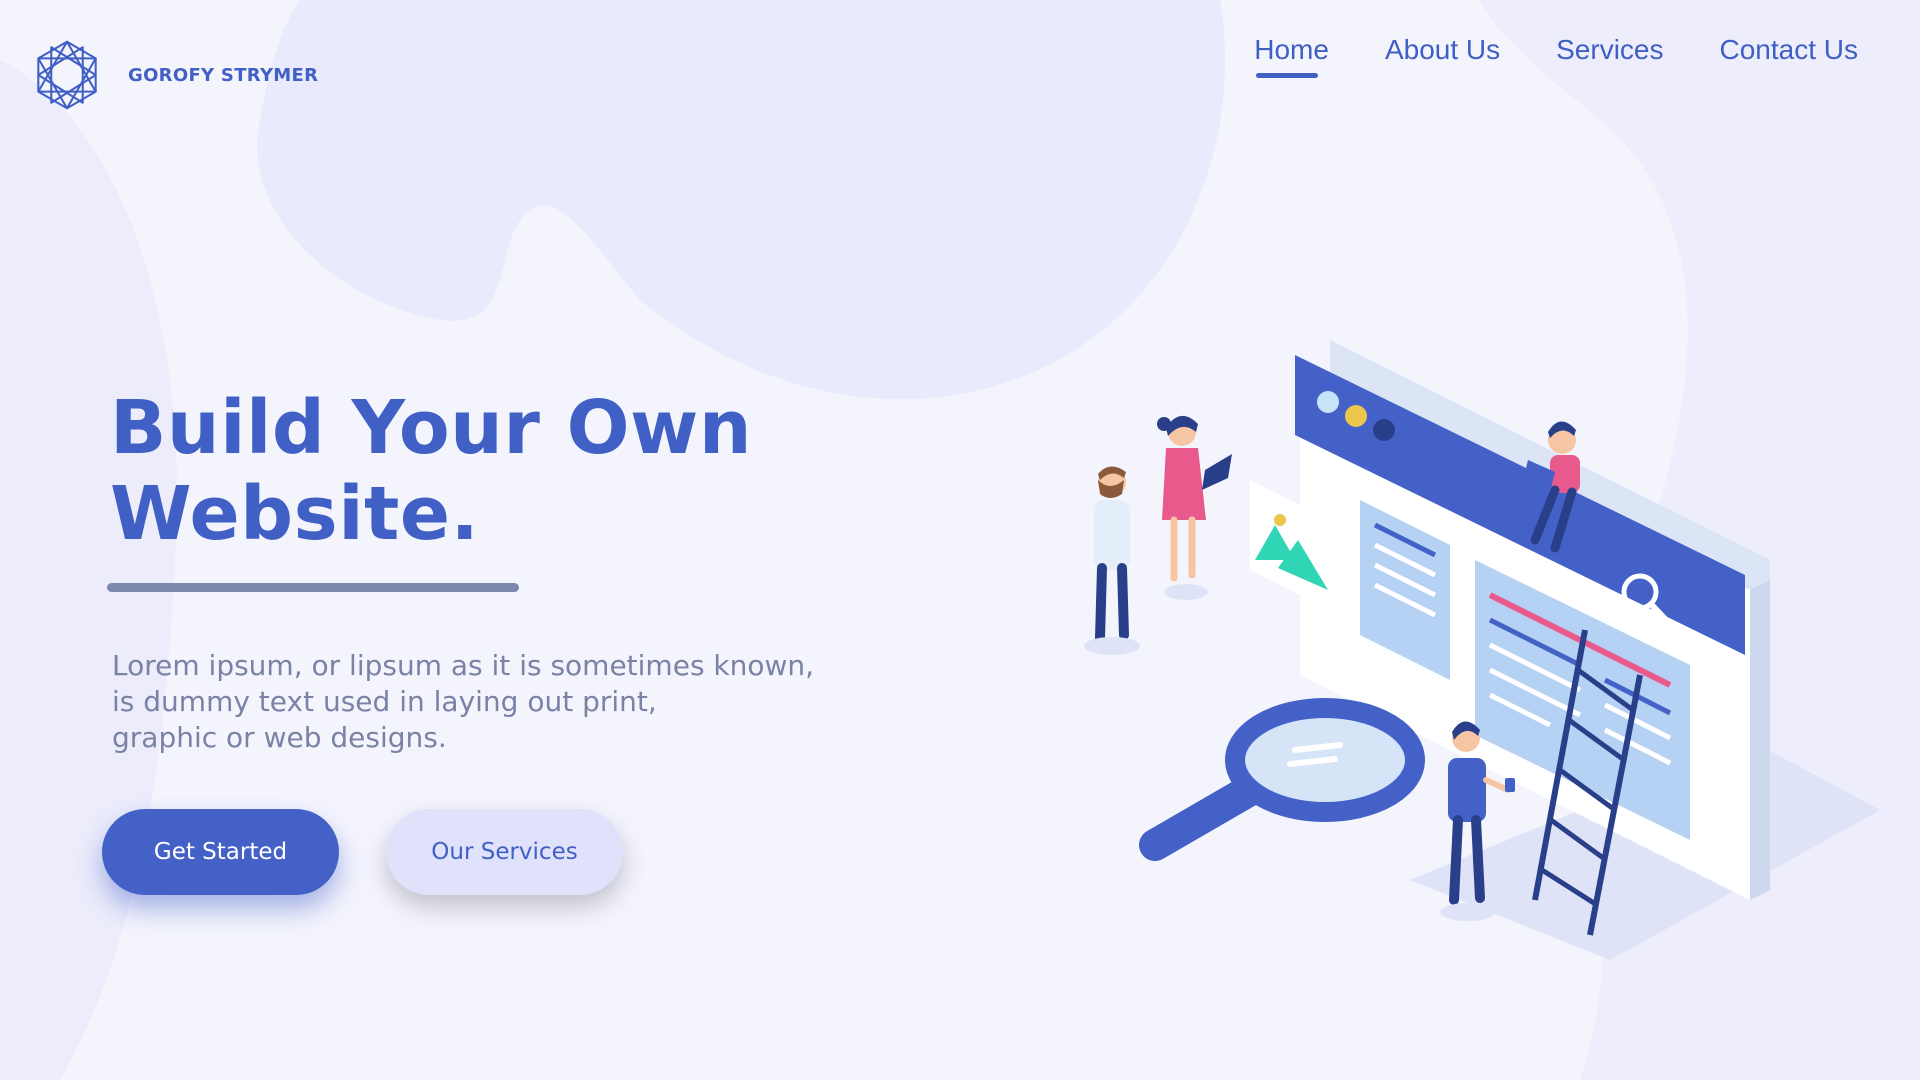  Describe the element at coordinates (384, 701) in the screenshot. I see `hero-description-line-2: is dummy text used in laying out print,` at that location.